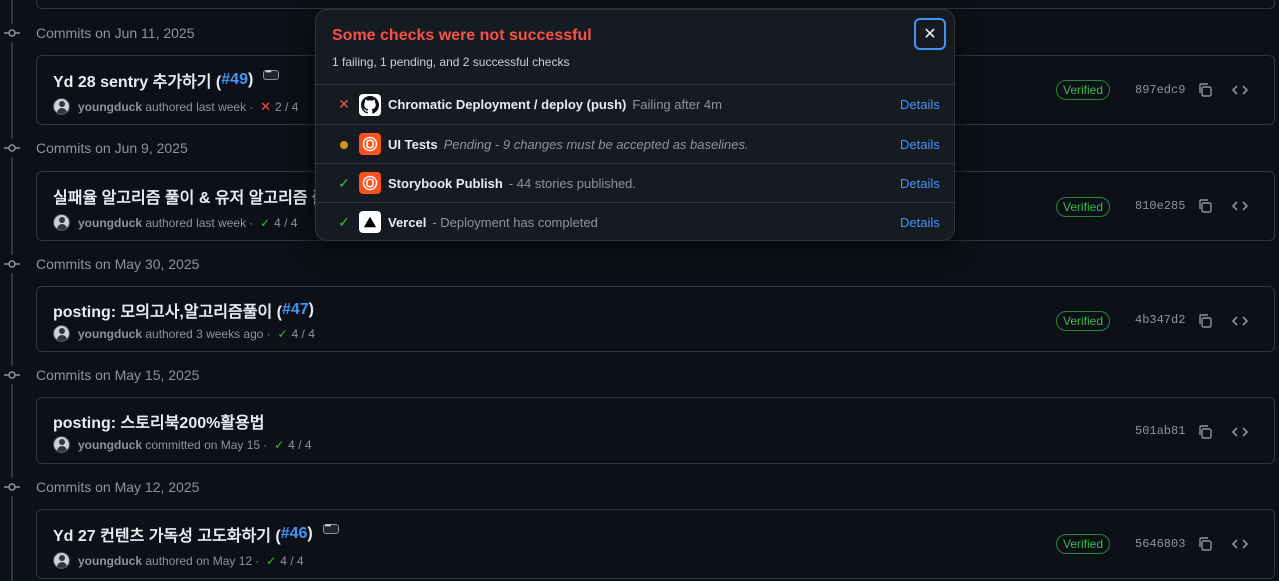 Image resolution: width=1279 pixels, height=581 pixels. Describe the element at coordinates (1160, 544) in the screenshot. I see `commit-sha: 5646803` at that location.